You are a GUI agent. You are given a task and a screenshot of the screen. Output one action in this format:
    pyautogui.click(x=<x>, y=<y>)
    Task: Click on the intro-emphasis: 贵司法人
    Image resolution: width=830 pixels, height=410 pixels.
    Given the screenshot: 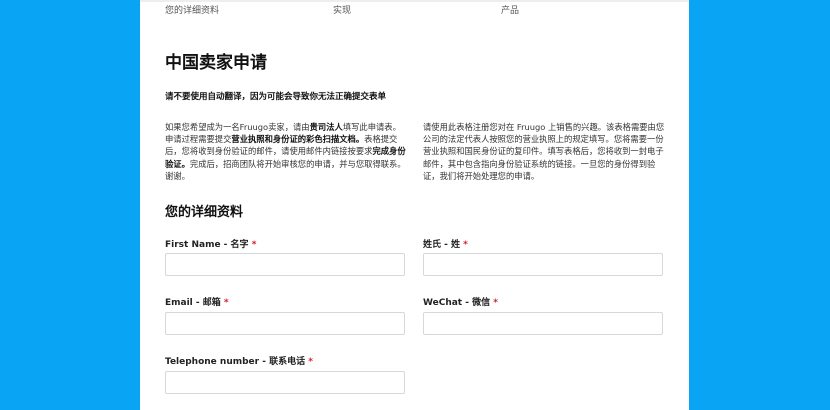 What is the action you would take?
    pyautogui.click(x=326, y=127)
    